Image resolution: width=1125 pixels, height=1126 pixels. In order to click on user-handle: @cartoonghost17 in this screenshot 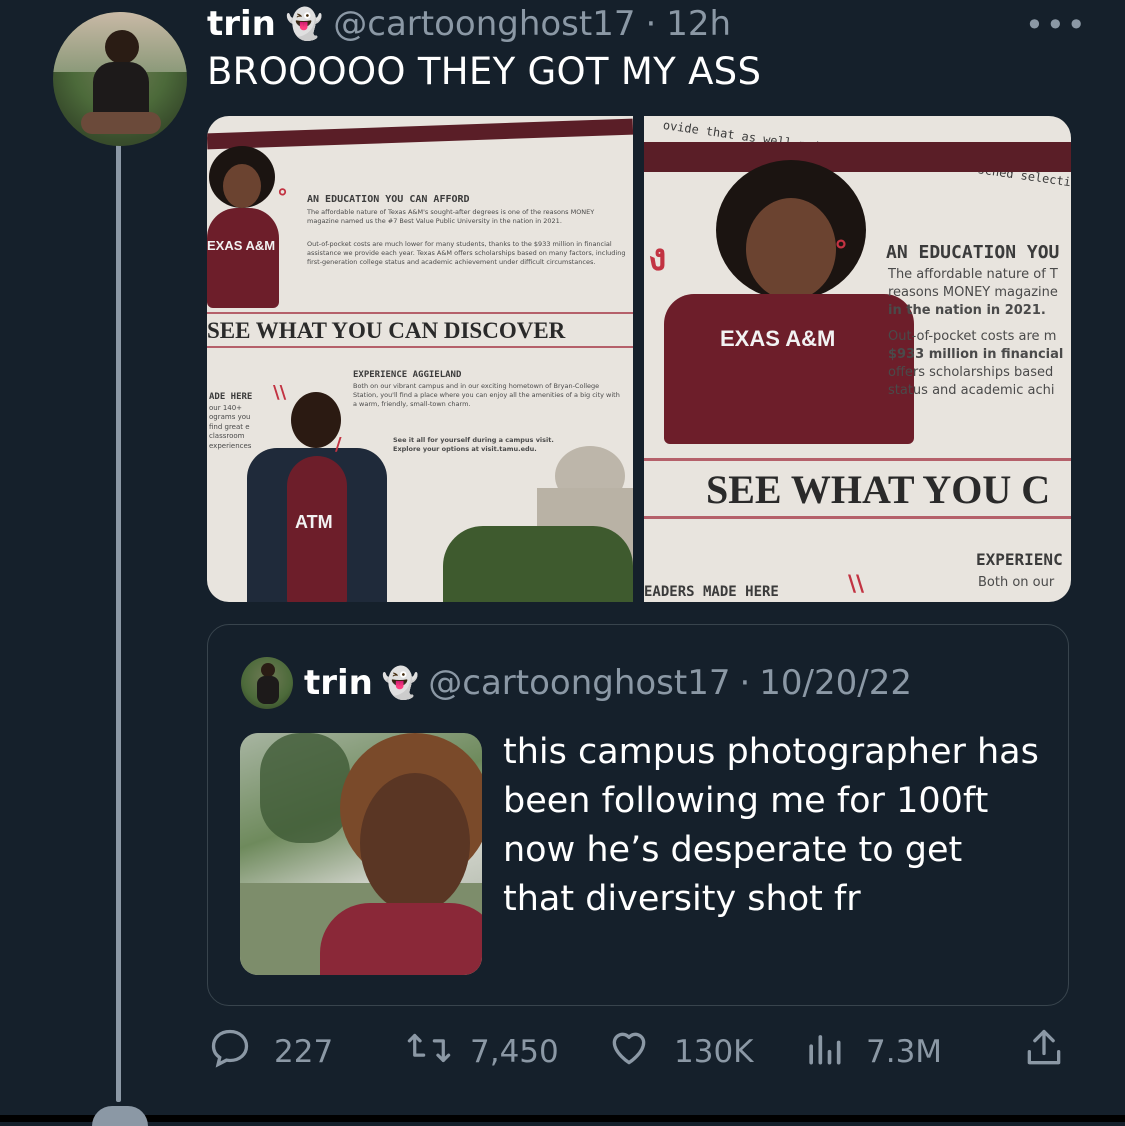, I will do `click(484, 24)`.